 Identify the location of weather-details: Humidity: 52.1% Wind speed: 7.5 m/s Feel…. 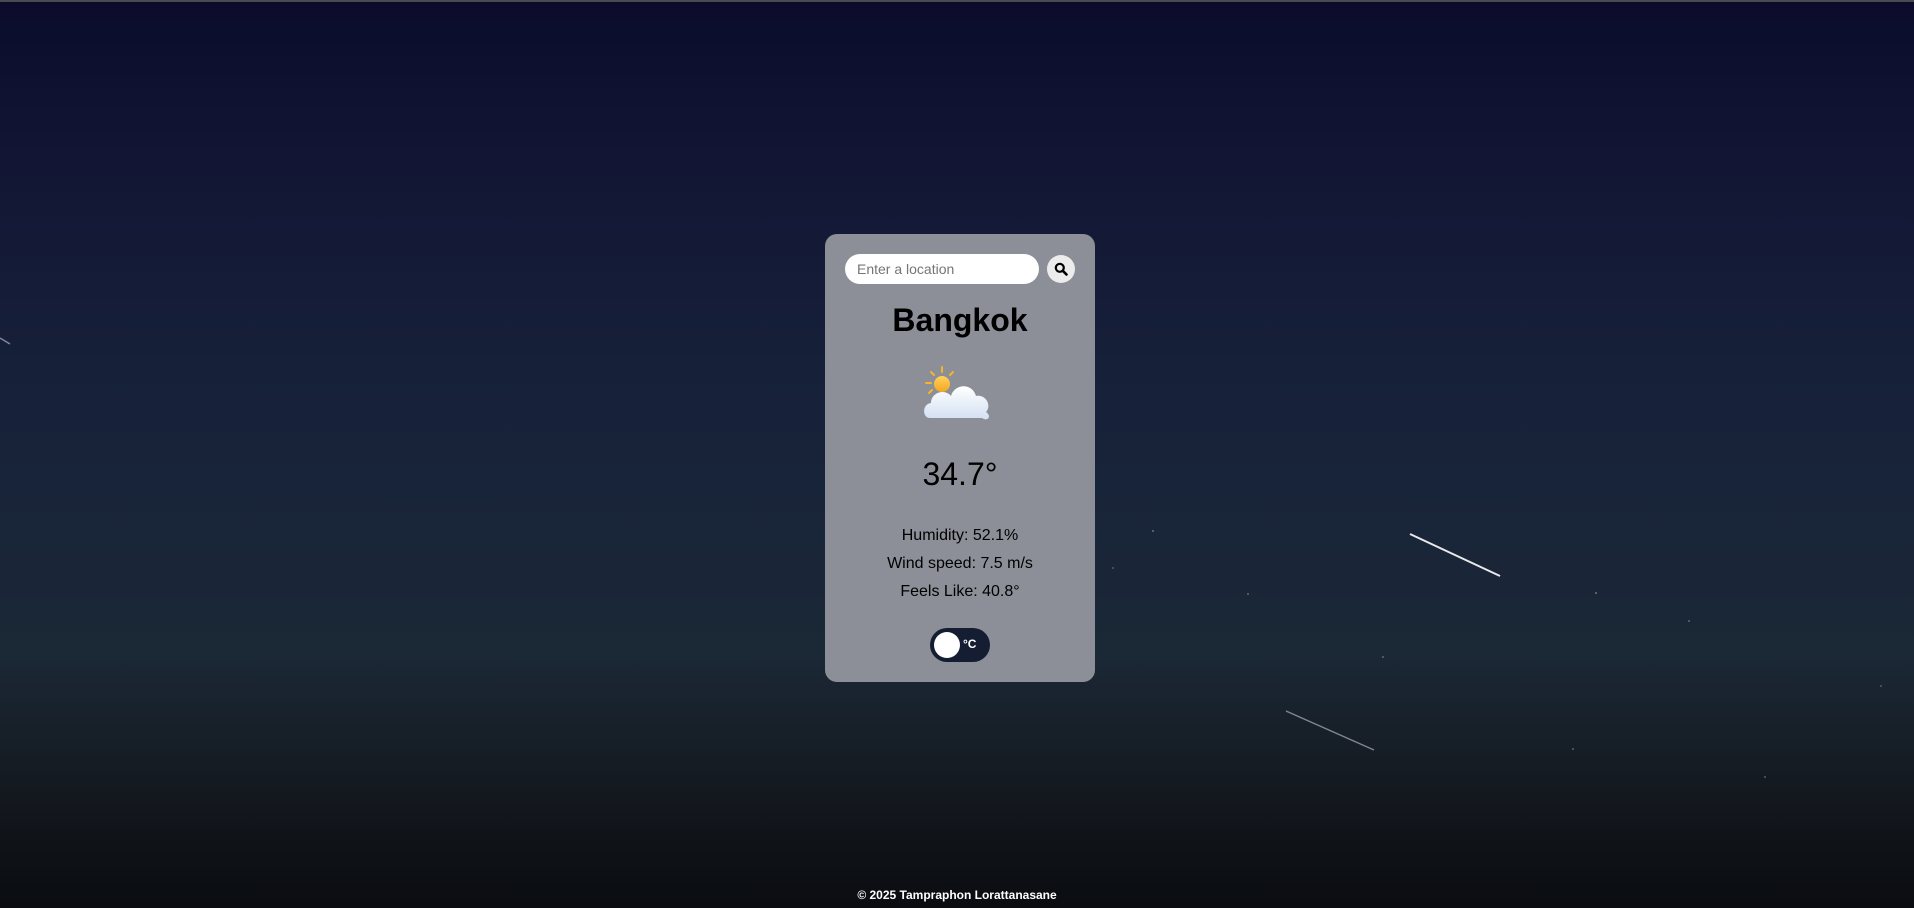
(960, 564).